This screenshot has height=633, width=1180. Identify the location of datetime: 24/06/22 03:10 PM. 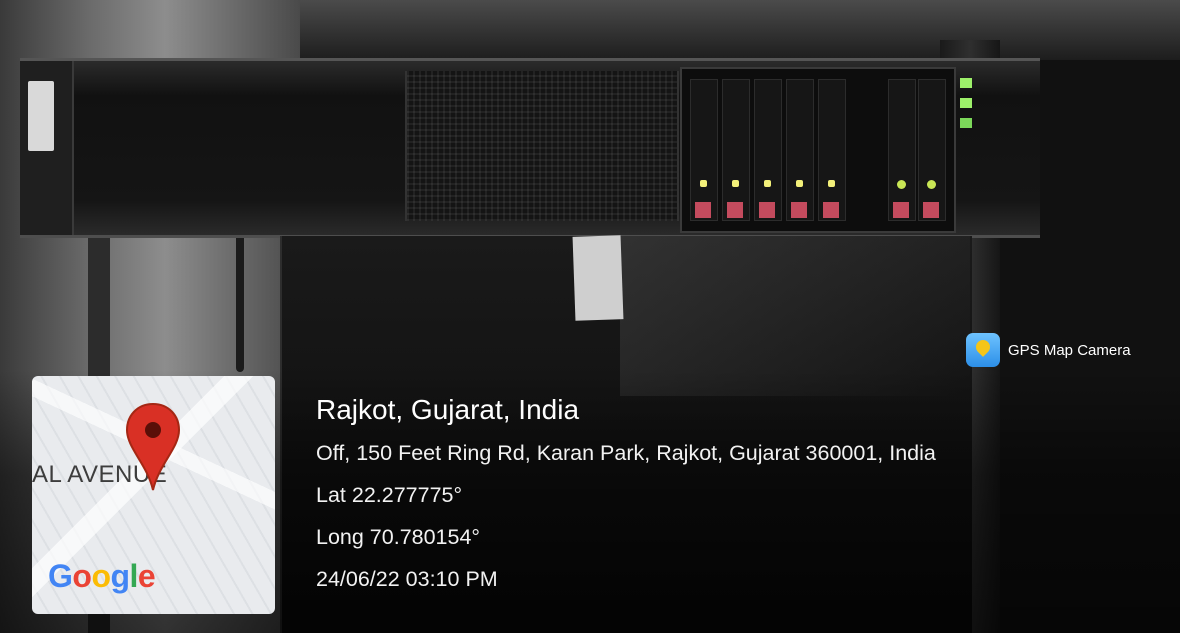
(407, 579).